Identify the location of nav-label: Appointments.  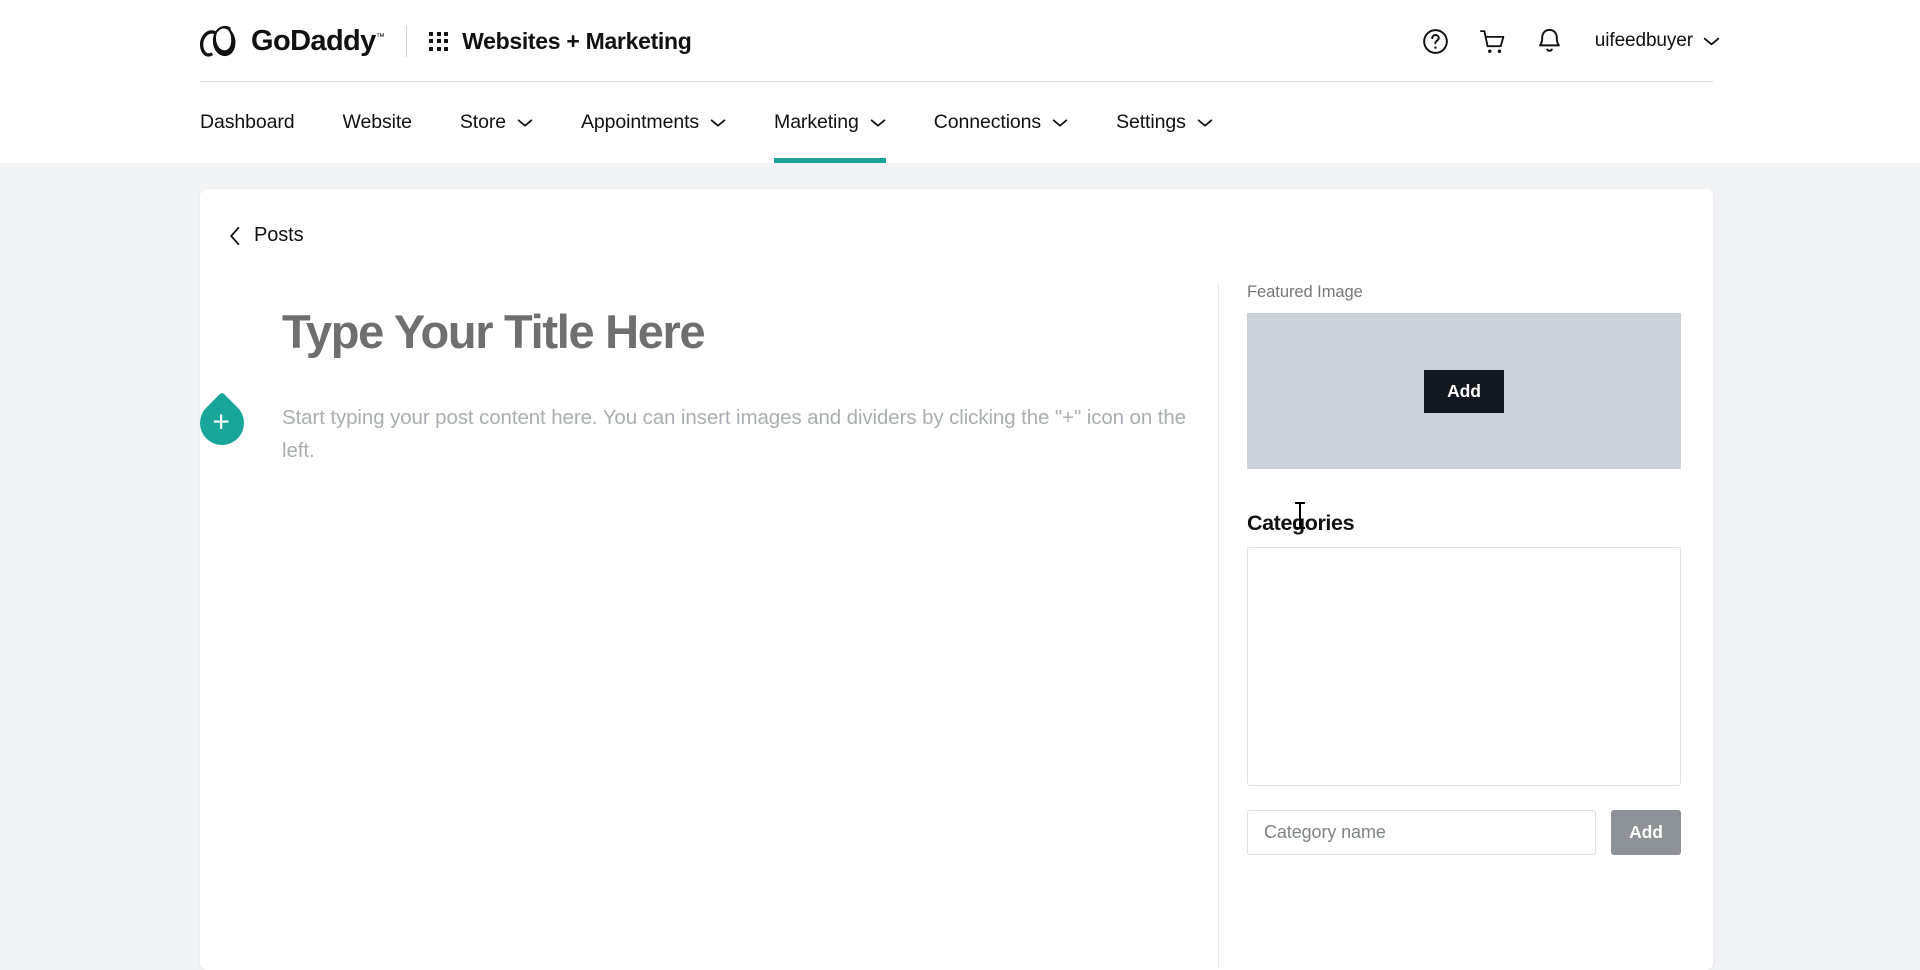
(640, 122).